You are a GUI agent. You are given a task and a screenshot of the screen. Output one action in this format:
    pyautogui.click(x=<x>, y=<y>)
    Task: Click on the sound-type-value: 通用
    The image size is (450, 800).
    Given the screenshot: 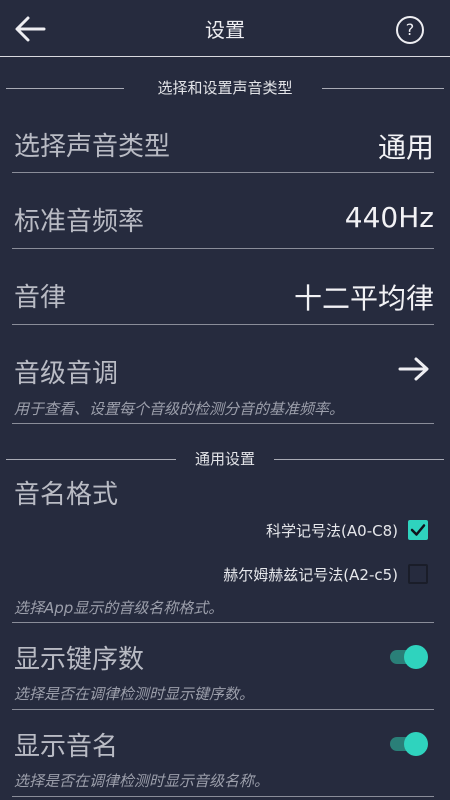 What is the action you would take?
    pyautogui.click(x=405, y=147)
    